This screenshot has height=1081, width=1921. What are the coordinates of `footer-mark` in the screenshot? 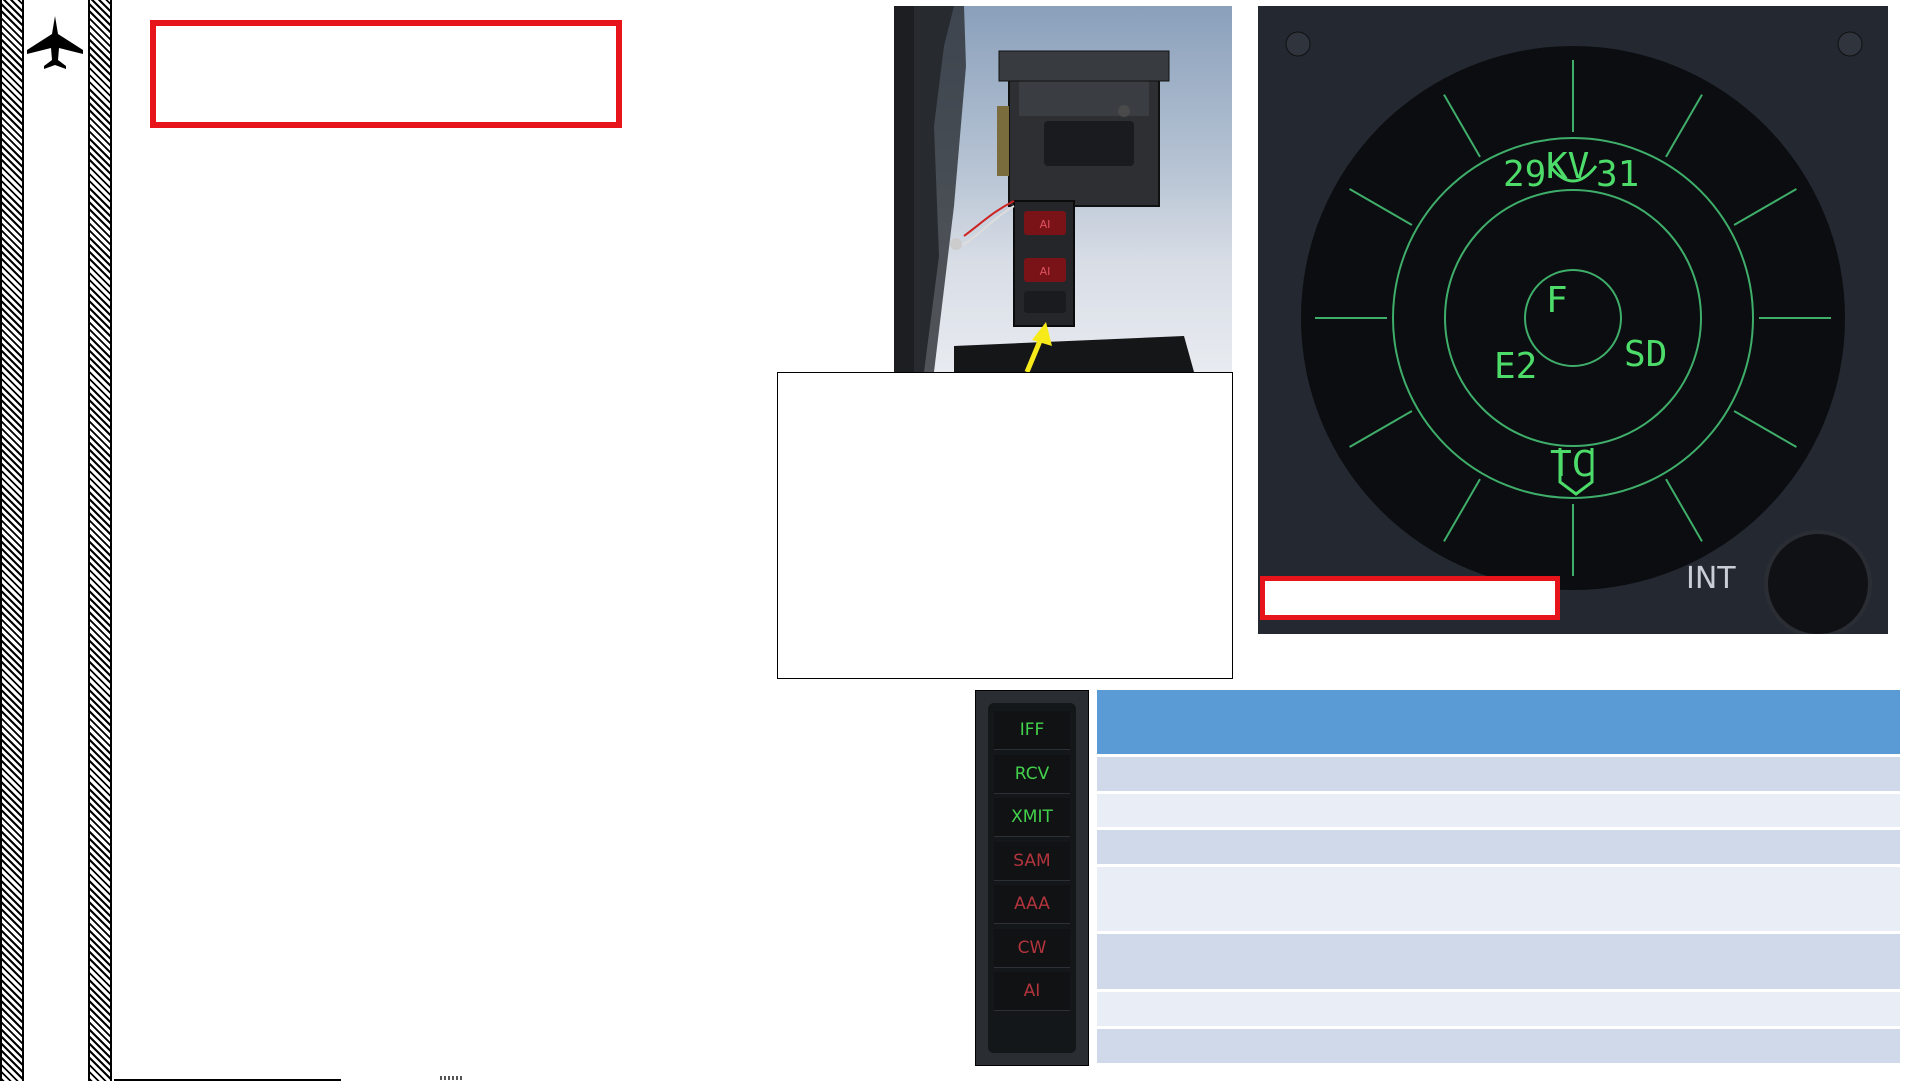 It's located at (451, 1078).